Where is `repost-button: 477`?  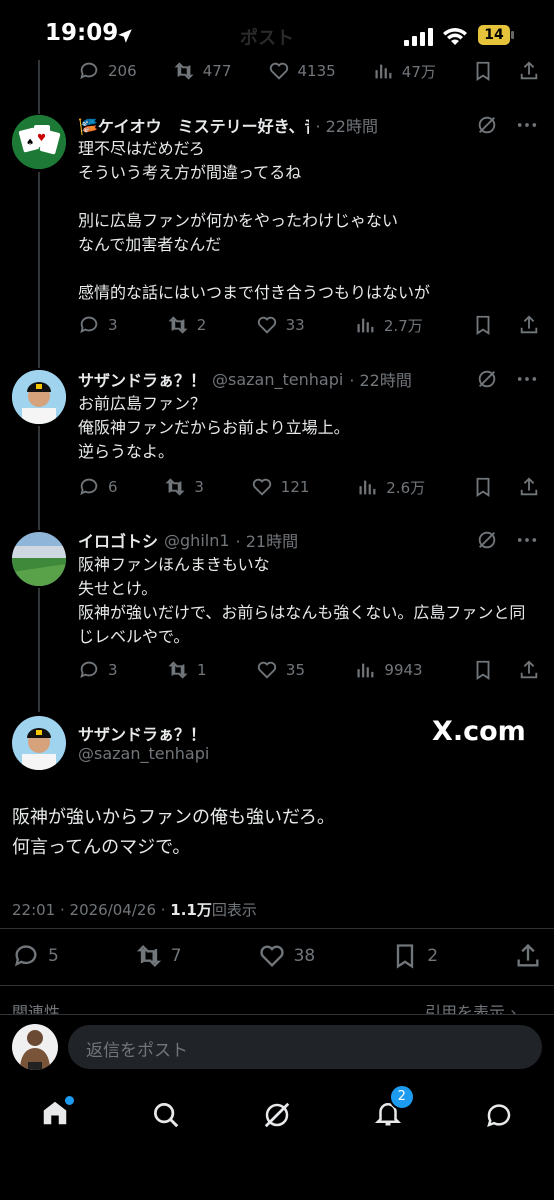
repost-button: 477 is located at coordinates (202, 71).